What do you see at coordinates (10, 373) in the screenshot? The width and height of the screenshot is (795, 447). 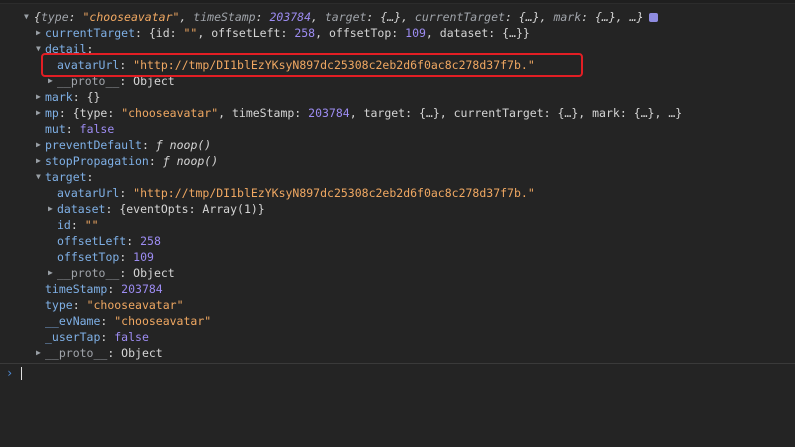 I see `console-prompt-icon: ›` at bounding box center [10, 373].